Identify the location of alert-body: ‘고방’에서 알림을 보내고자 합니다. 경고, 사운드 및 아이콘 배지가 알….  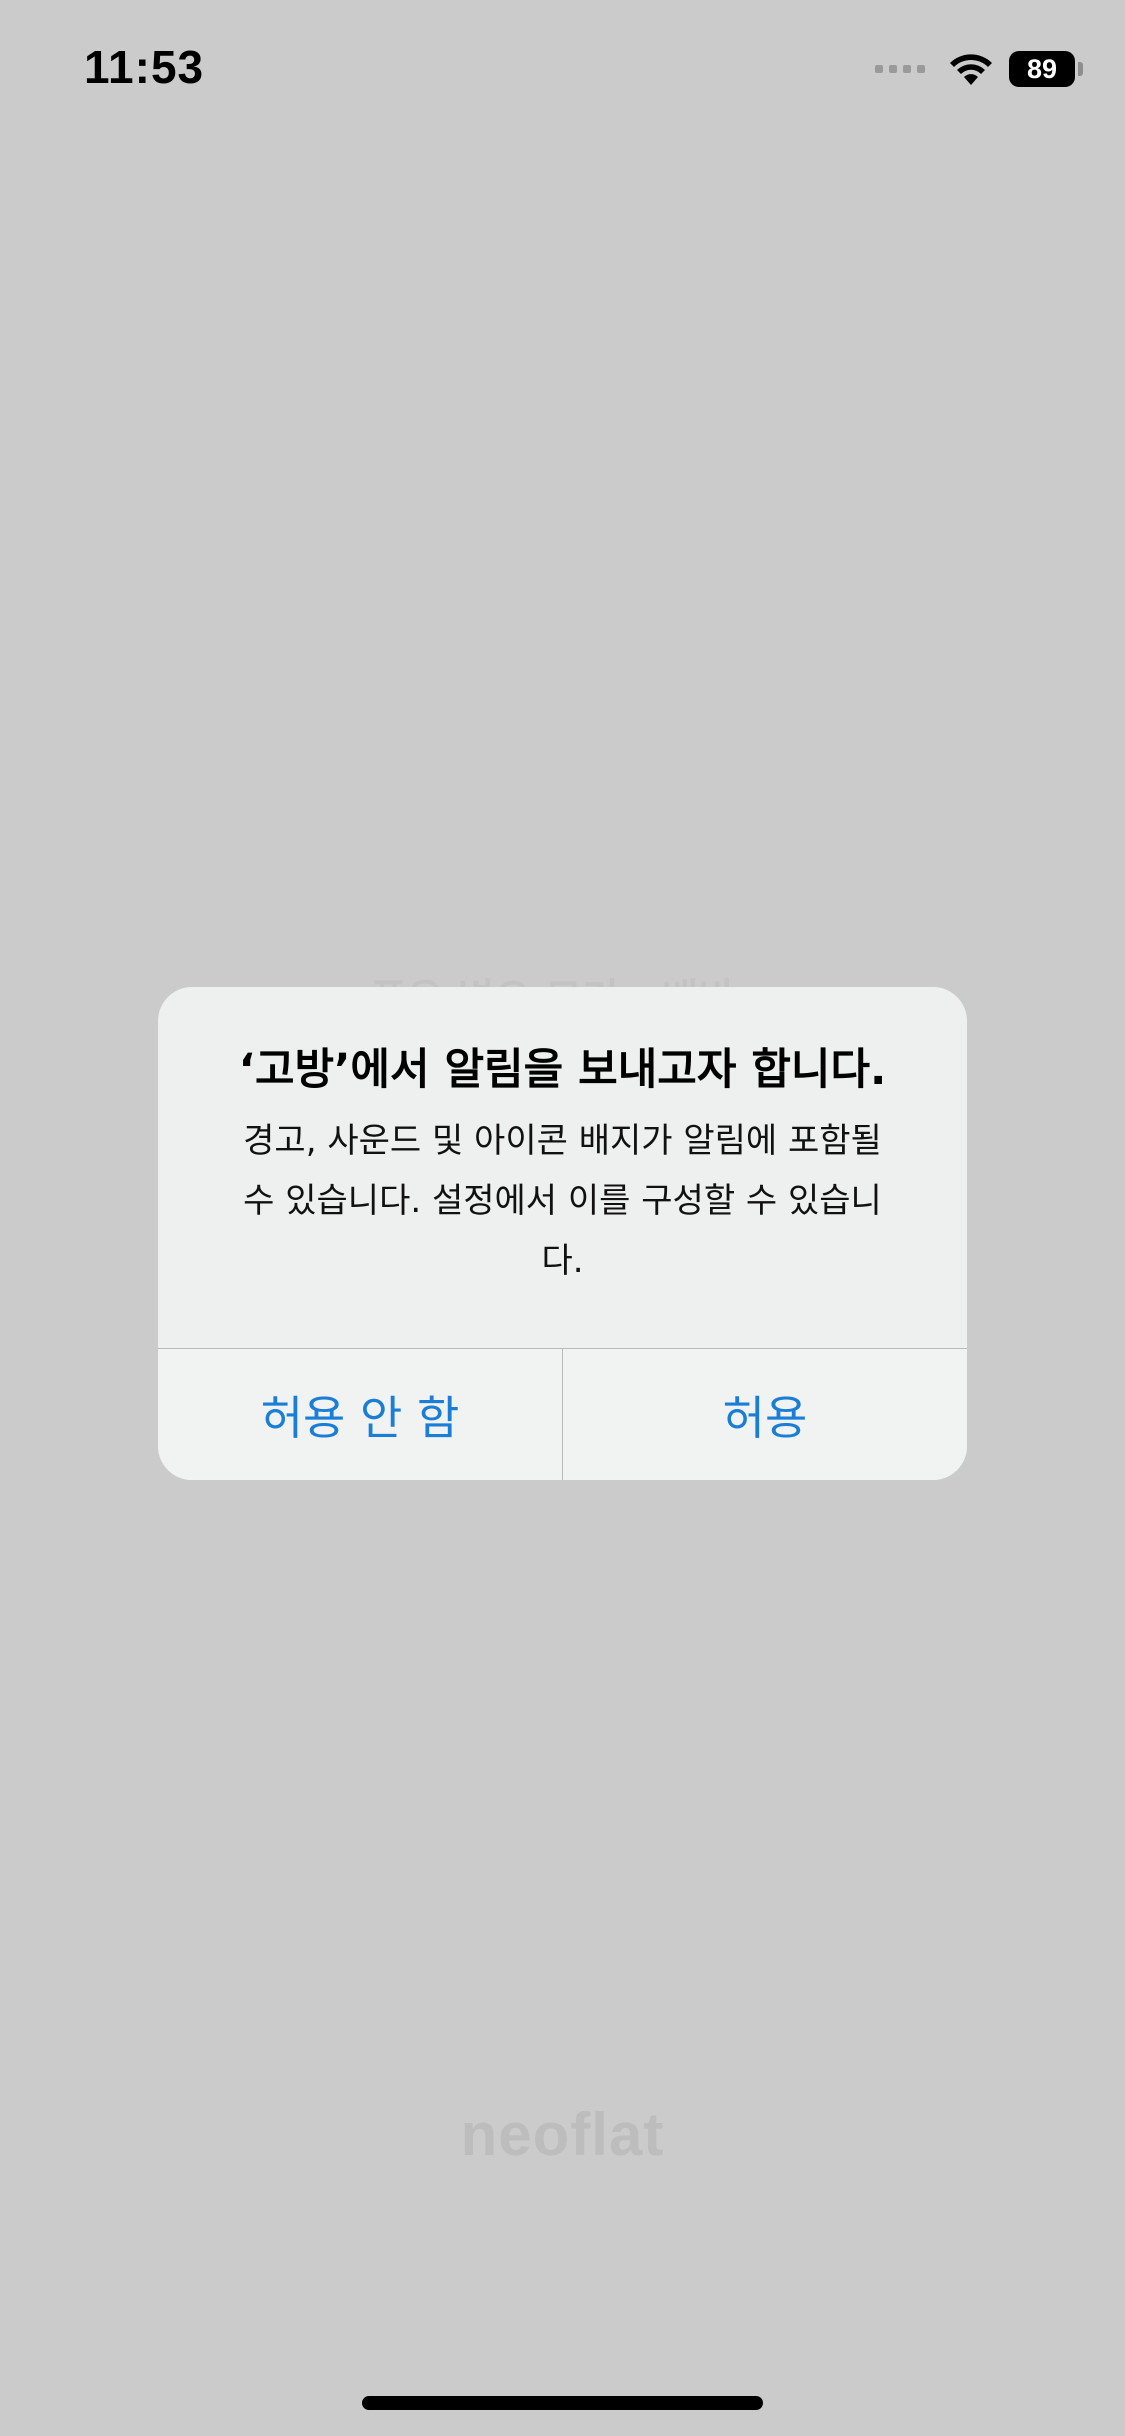
(562, 1167).